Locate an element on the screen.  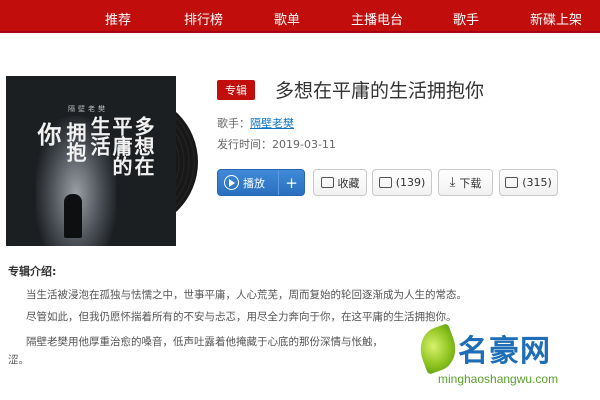
watermark-url: minghaoshangwu.com is located at coordinates (498, 379).